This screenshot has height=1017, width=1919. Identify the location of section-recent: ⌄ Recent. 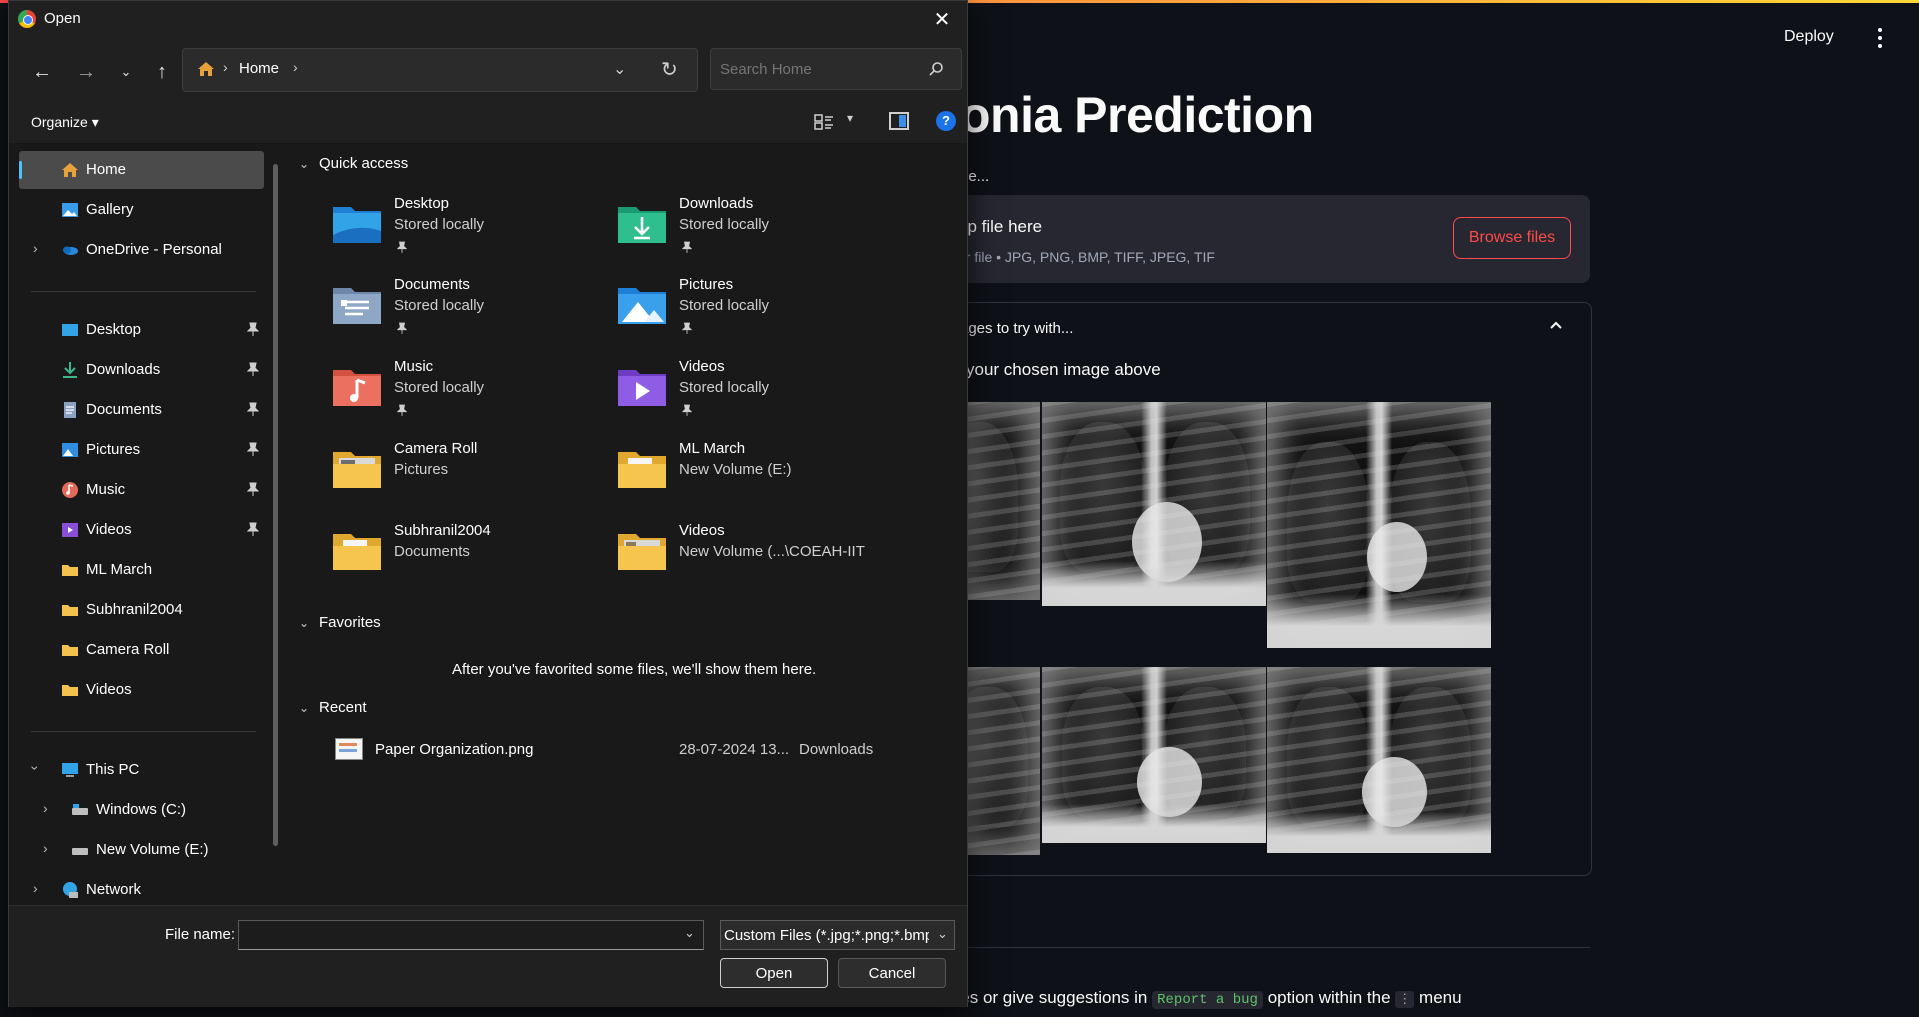
(333, 707).